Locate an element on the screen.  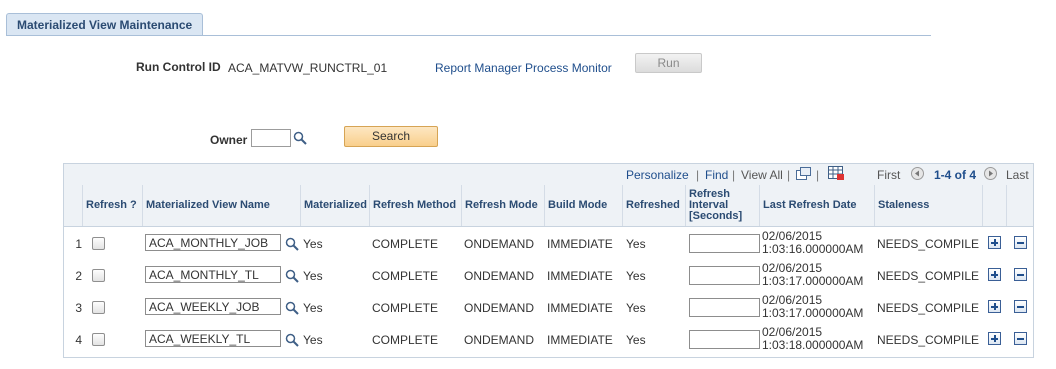
header-refreshed: Refreshed is located at coordinates (654, 205).